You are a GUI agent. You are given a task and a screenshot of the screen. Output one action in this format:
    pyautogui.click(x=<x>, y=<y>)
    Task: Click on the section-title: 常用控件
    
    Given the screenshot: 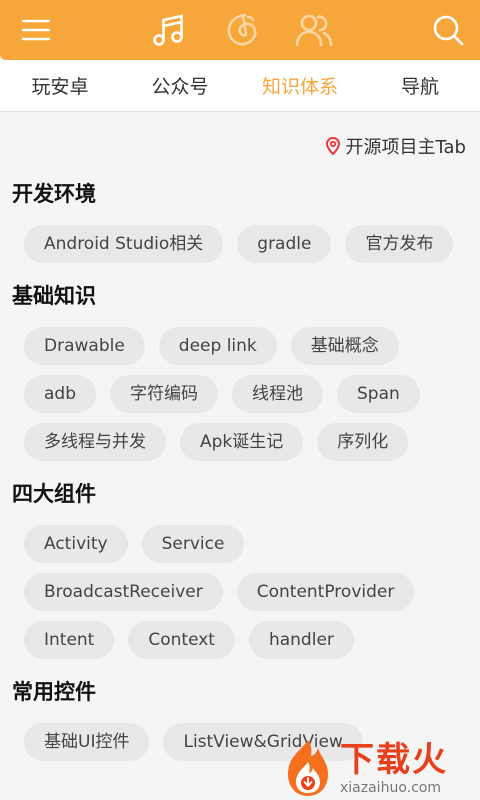 What is the action you would take?
    pyautogui.click(x=54, y=692)
    